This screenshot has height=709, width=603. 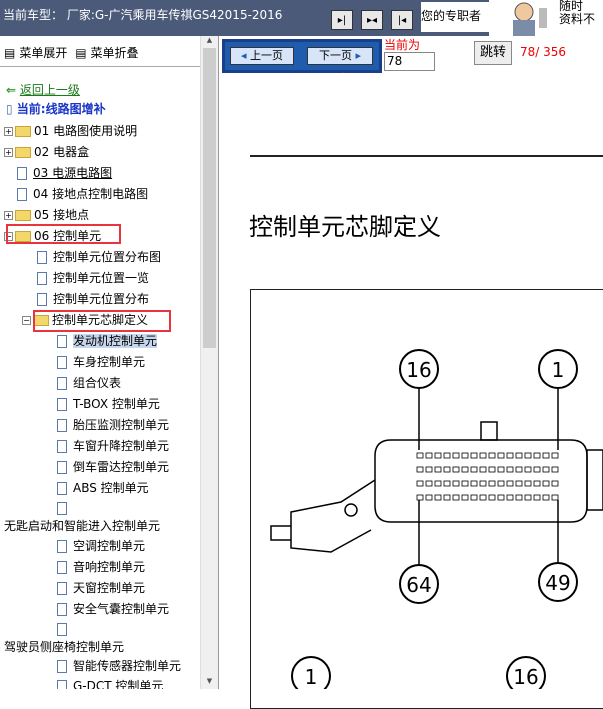 I want to click on tree-item: +01 电路图使用说明, so click(x=70, y=131).